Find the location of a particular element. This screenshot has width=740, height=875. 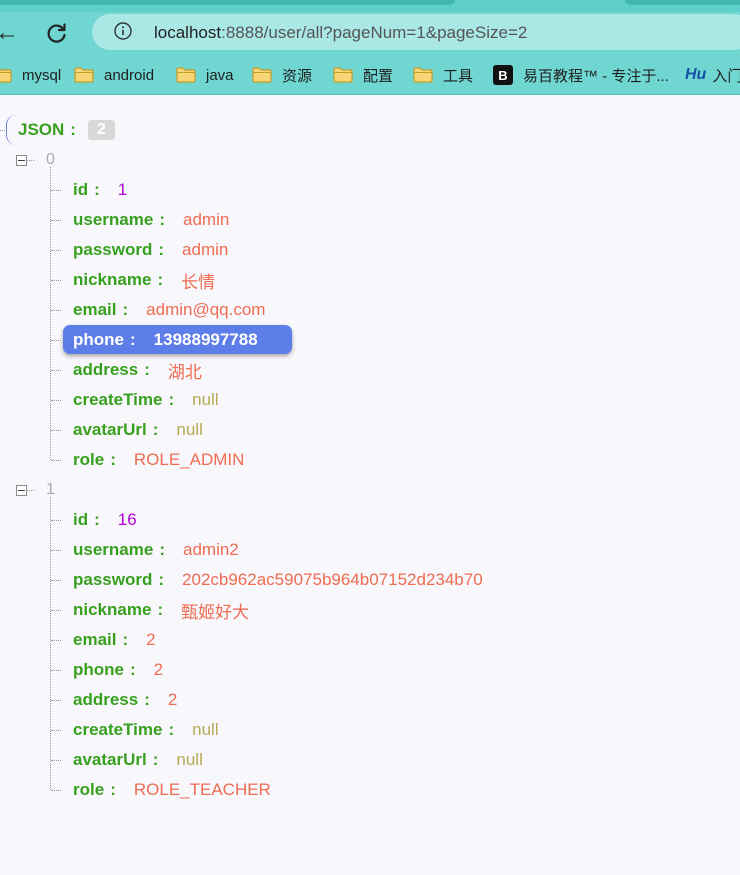

json-field-phone: phone:2 is located at coordinates (118, 670).